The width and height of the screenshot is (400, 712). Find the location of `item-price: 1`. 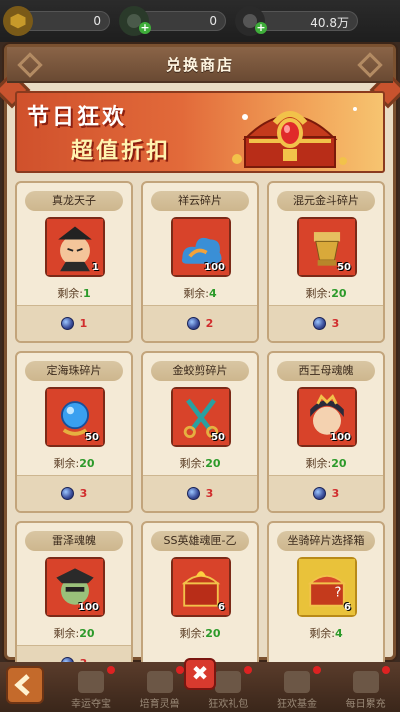

item-price: 1 is located at coordinates (83, 323).